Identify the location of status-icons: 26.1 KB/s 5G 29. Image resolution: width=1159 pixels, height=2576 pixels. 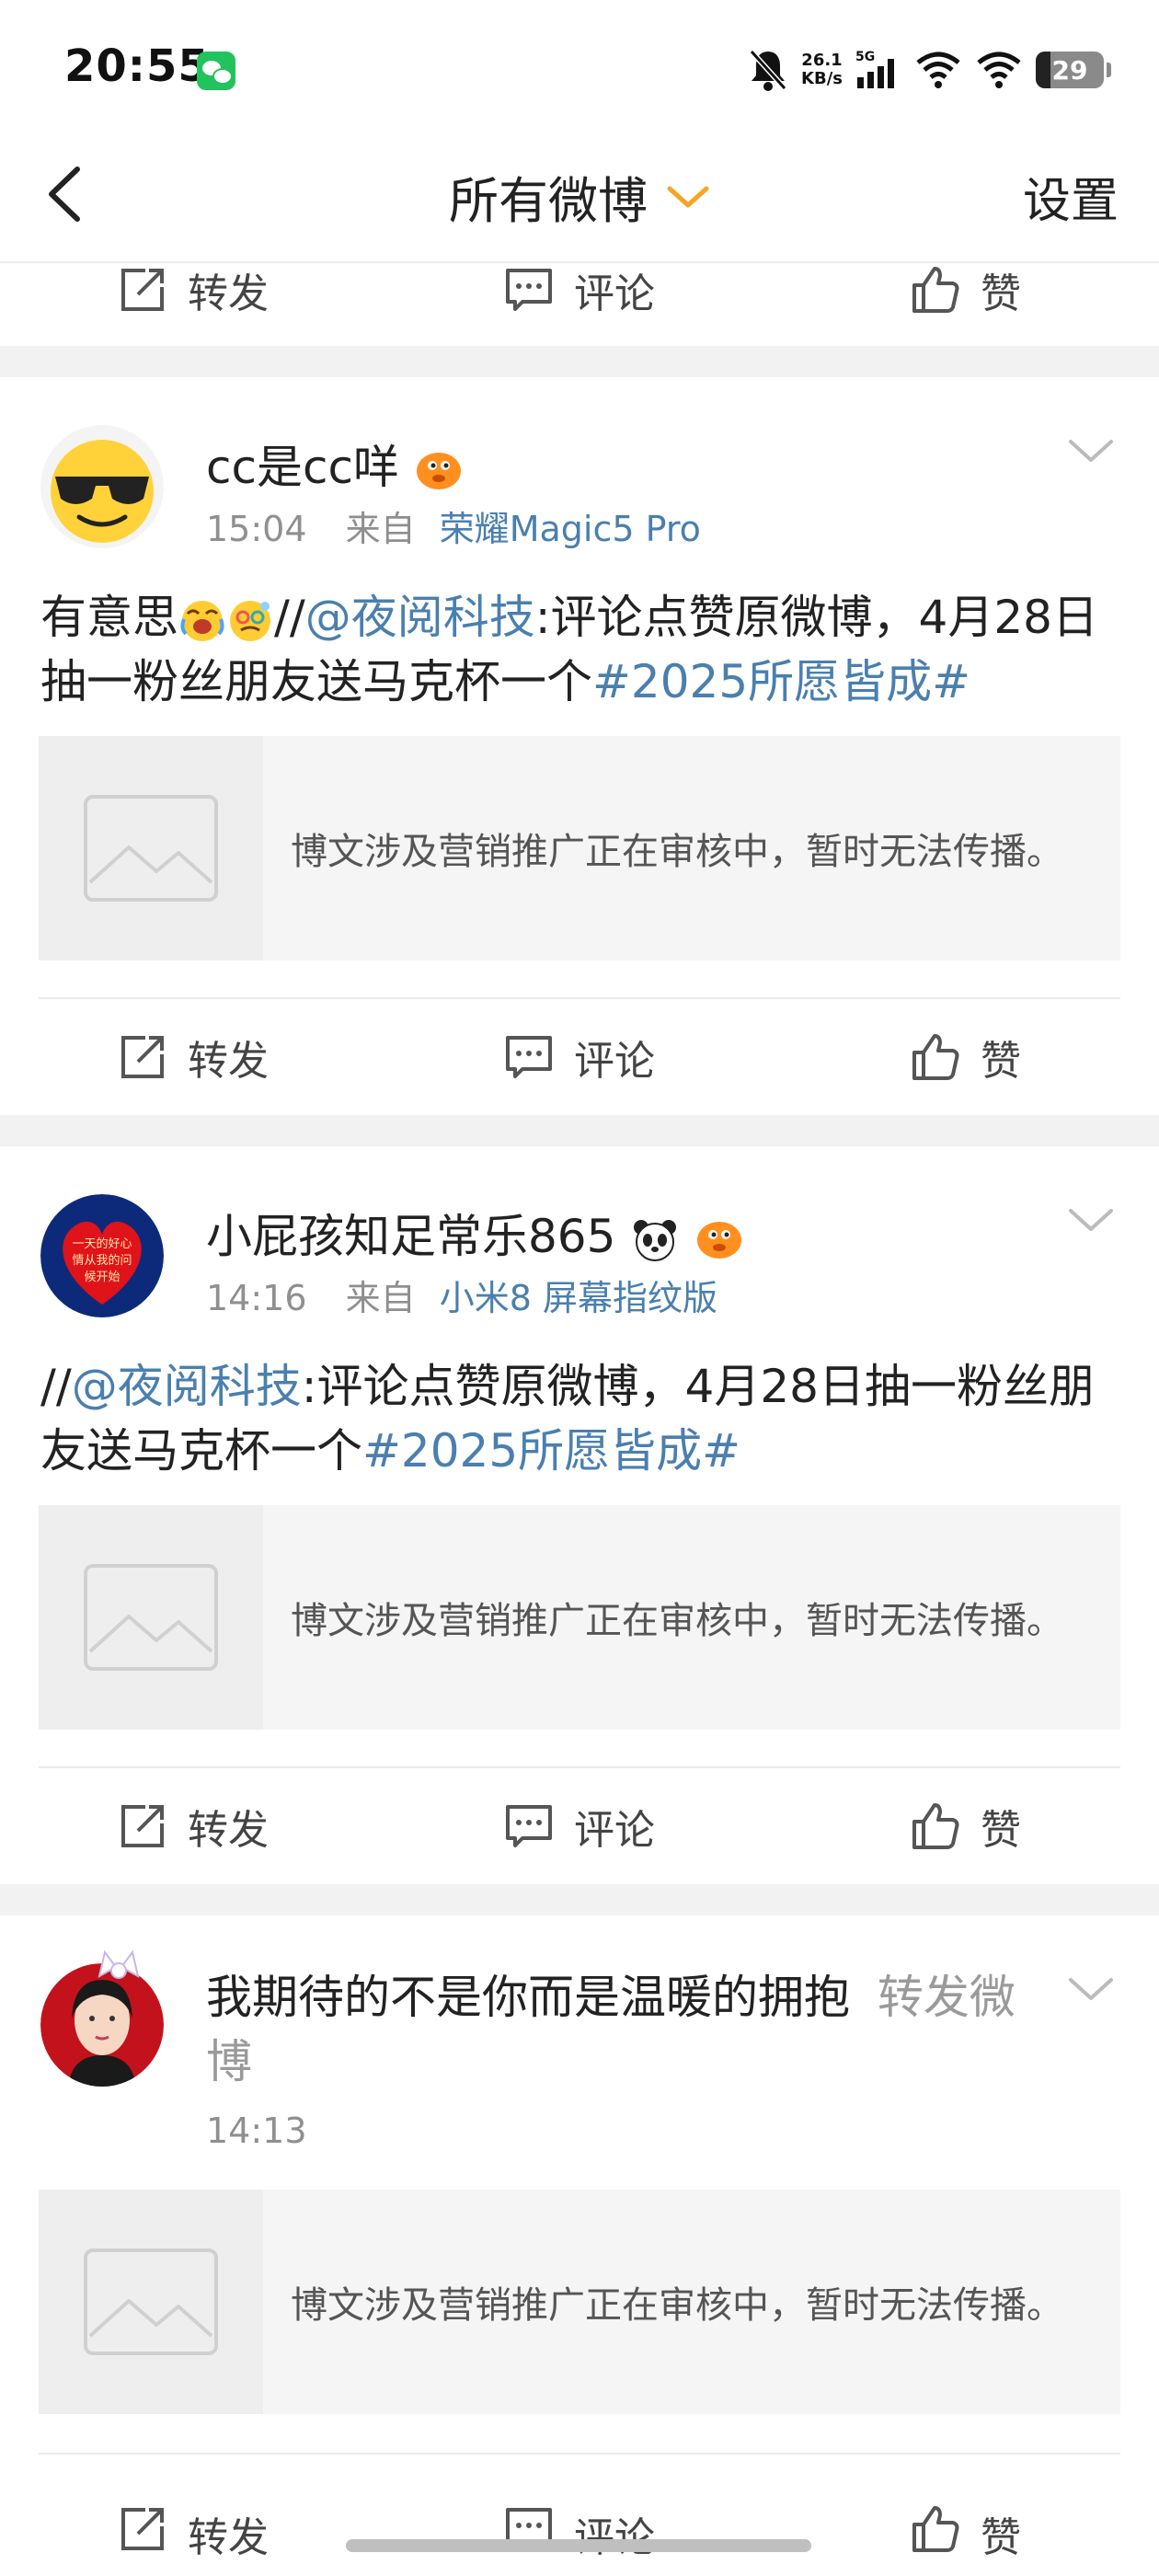
(929, 70).